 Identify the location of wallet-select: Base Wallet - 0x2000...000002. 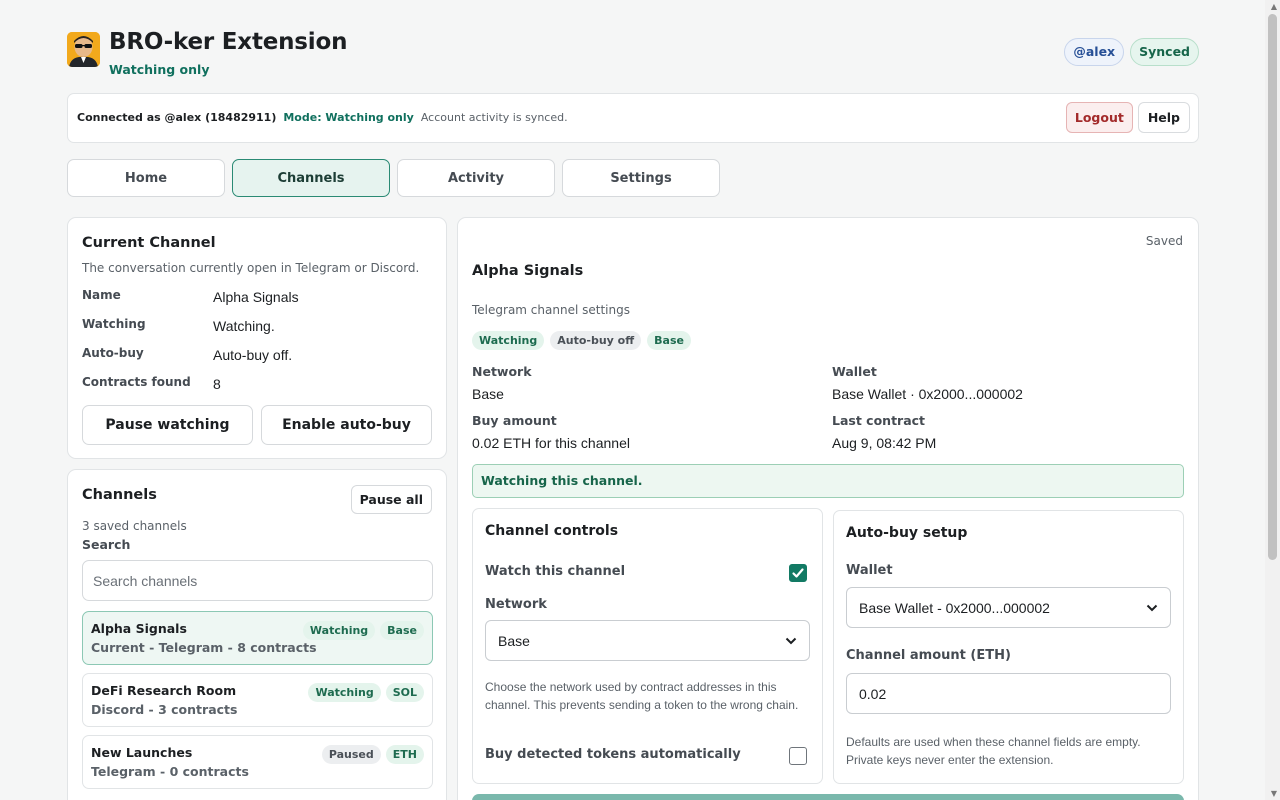
(1008, 607).